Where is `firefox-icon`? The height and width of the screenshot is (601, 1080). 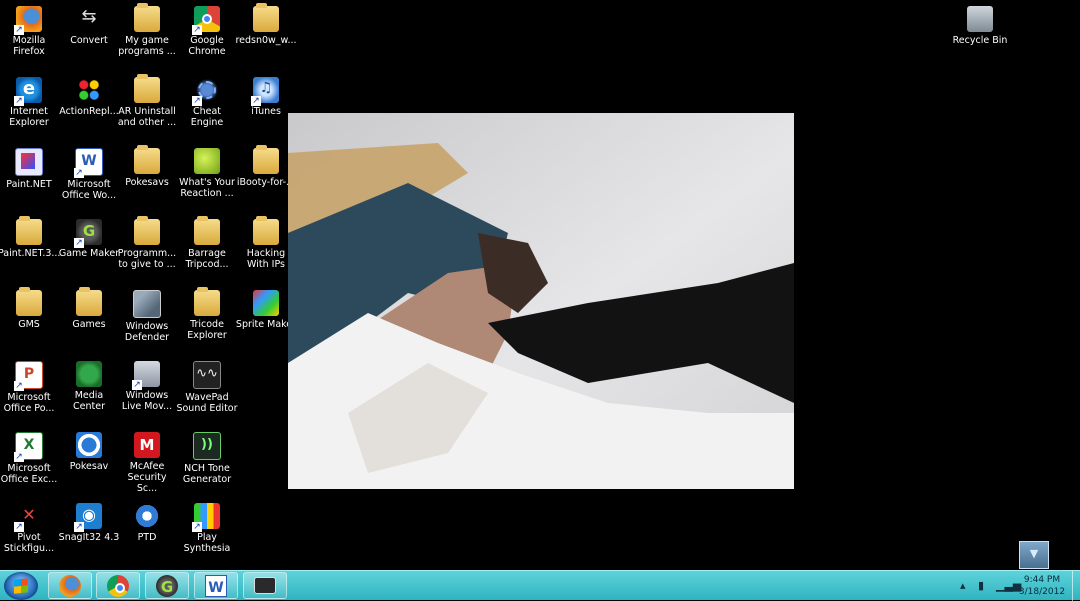 firefox-icon is located at coordinates (70, 586).